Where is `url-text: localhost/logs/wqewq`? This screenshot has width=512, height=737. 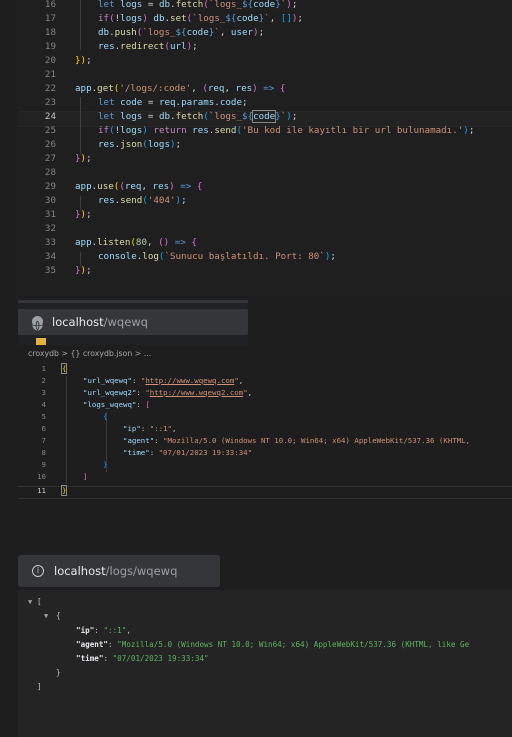
url-text: localhost/logs/wqewq is located at coordinates (115, 571).